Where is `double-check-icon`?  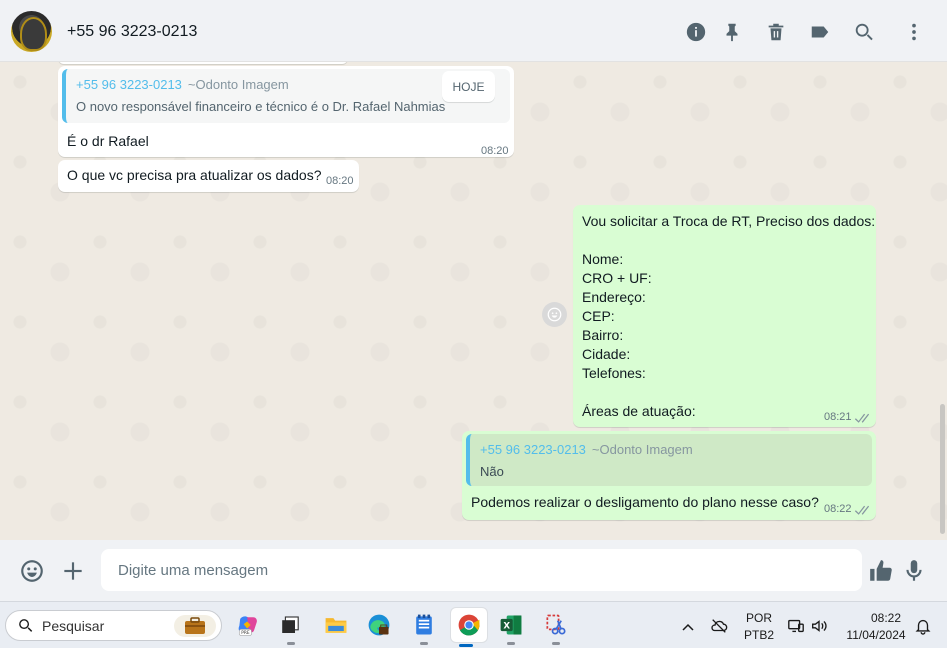 double-check-icon is located at coordinates (861, 509).